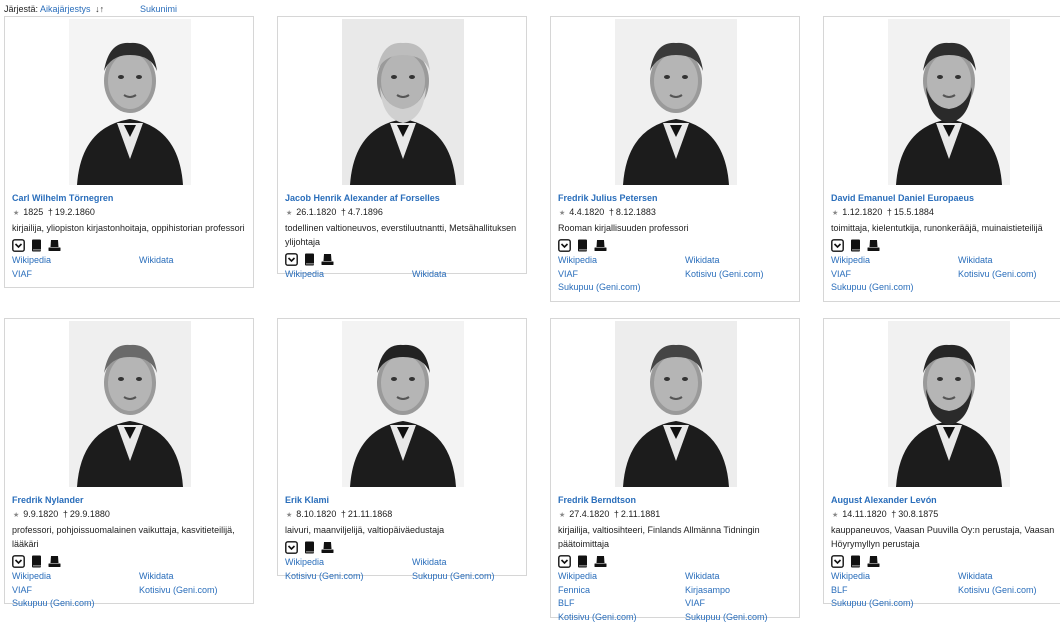 The height and width of the screenshot is (637, 1060). Describe the element at coordinates (608, 198) in the screenshot. I see `person-name-link: Fredrik Julius Petersen` at that location.